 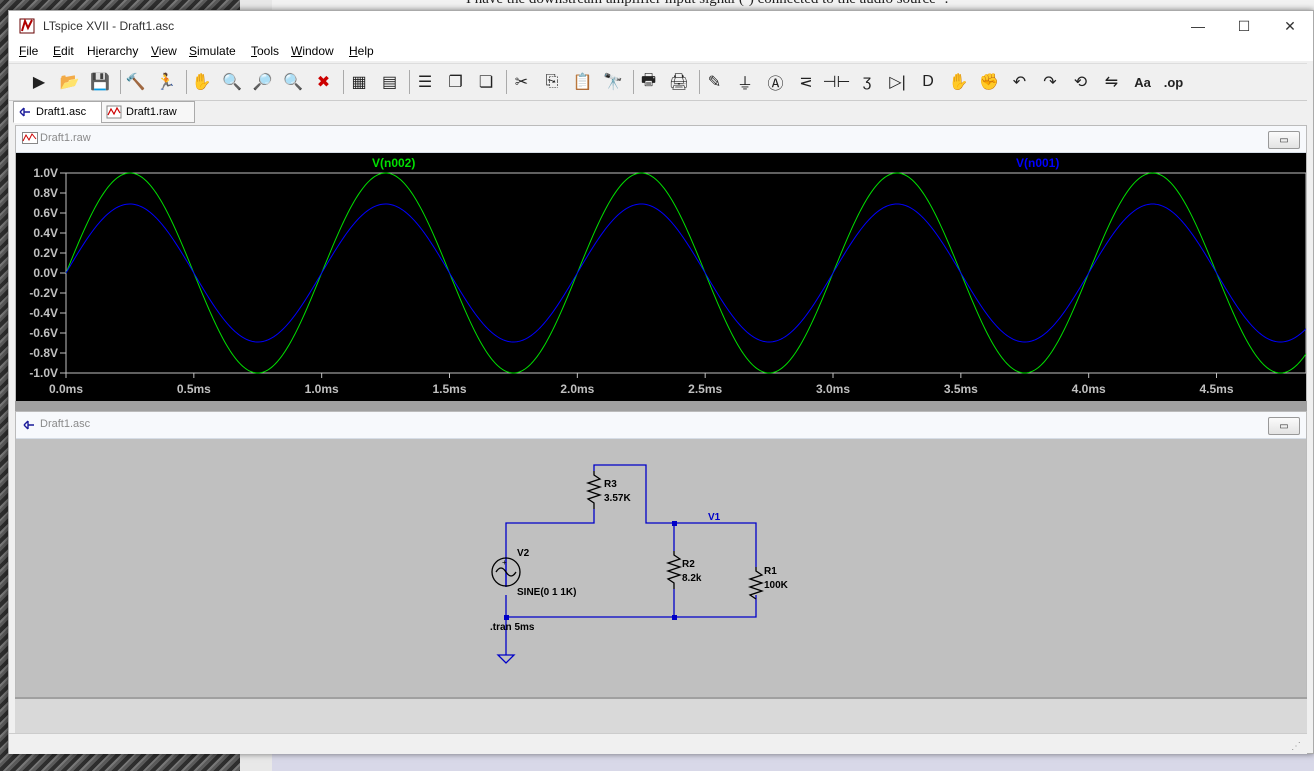 What do you see at coordinates (613, 82) in the screenshot?
I see `find-icon: 🔭` at bounding box center [613, 82].